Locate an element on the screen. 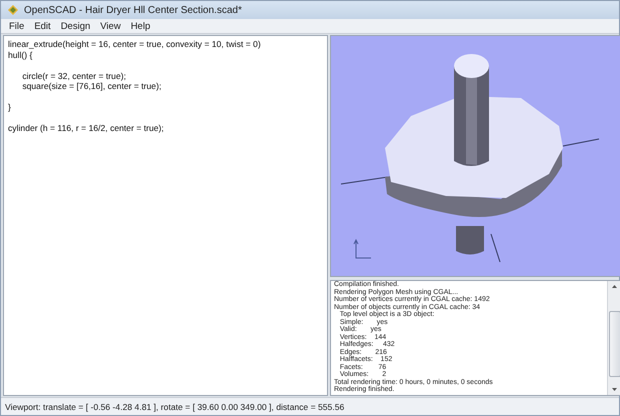 The width and height of the screenshot is (620, 416). menu-item: Design is located at coordinates (75, 26).